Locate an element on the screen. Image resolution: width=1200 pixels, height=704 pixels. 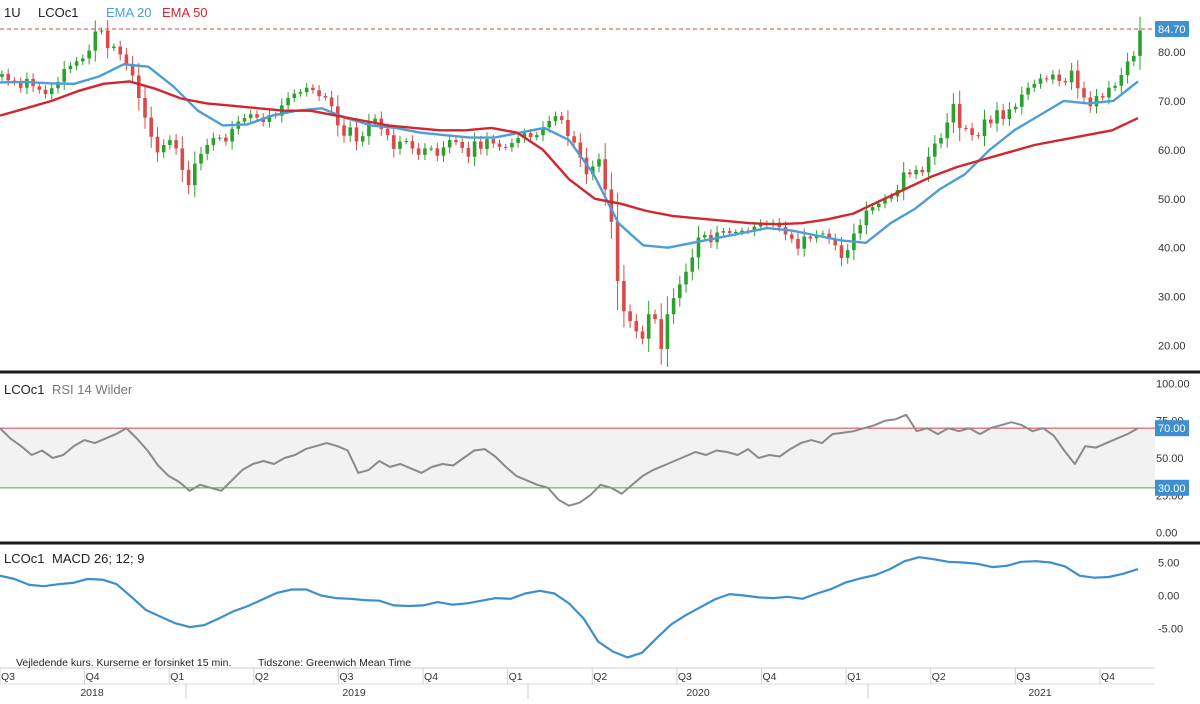
timezone-note: Tidszone: Greenwich Mean Time is located at coordinates (334, 663).